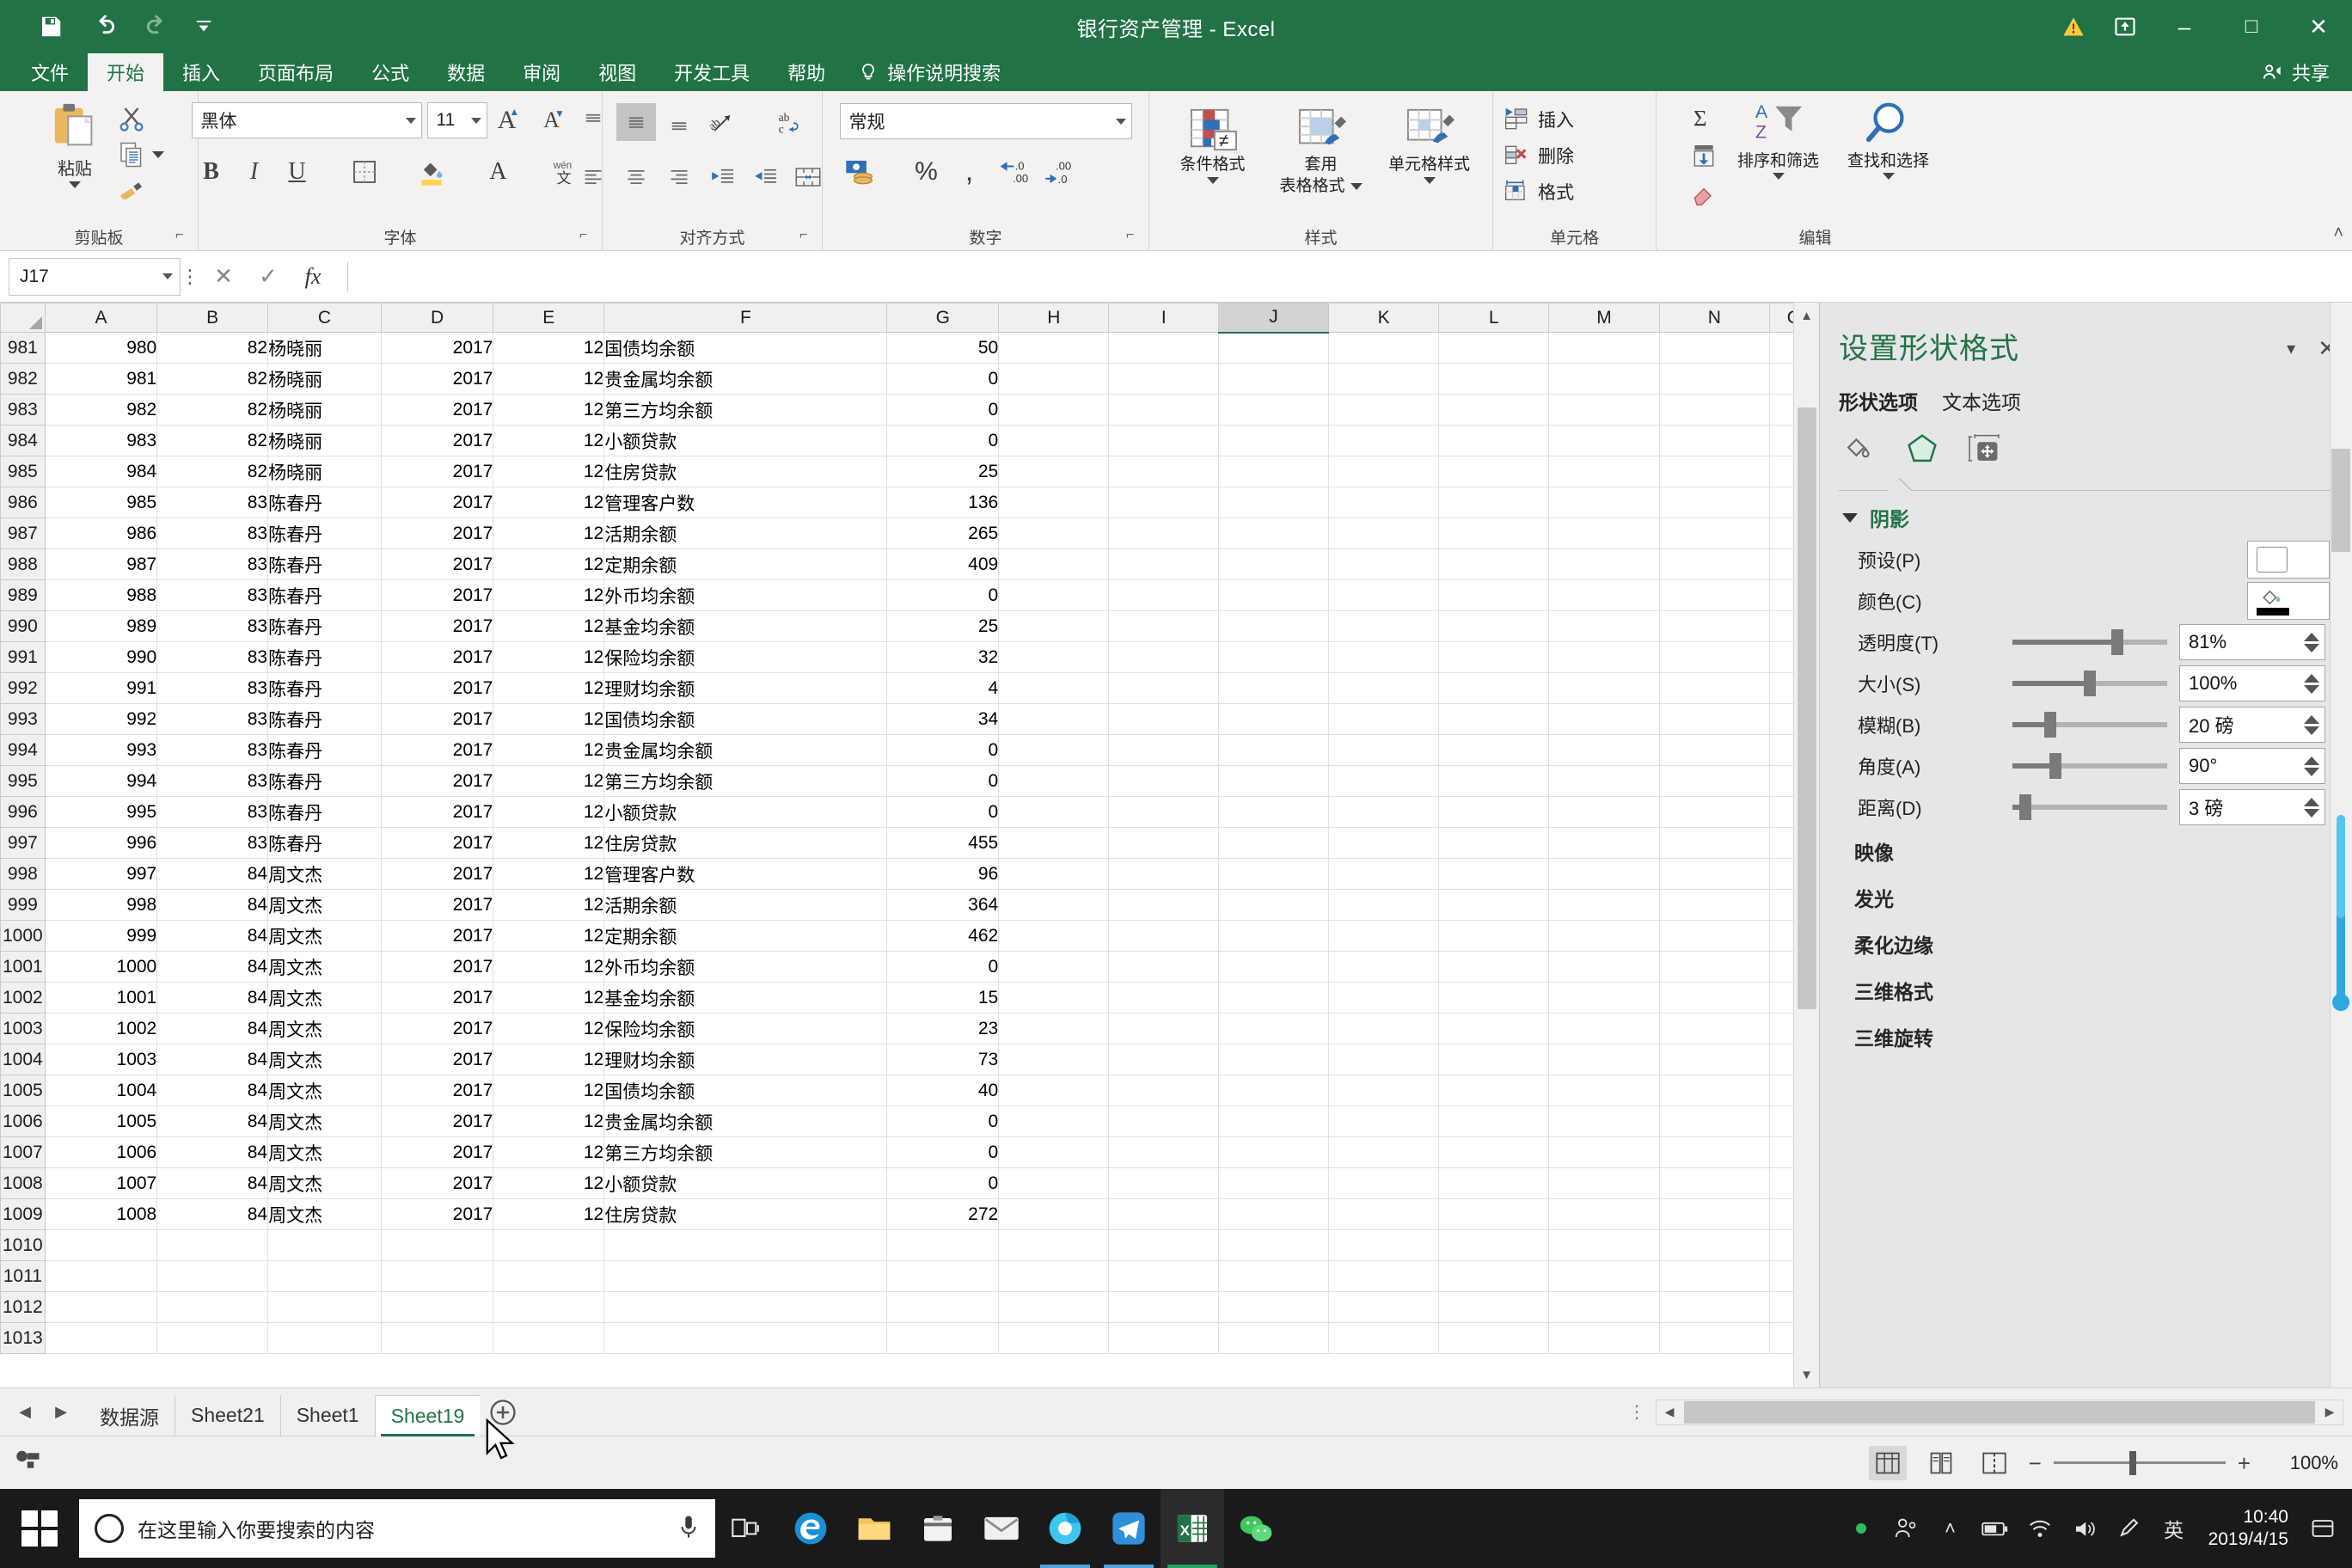  Describe the element at coordinates (157, 27) in the screenshot. I see `redo-icon` at that location.